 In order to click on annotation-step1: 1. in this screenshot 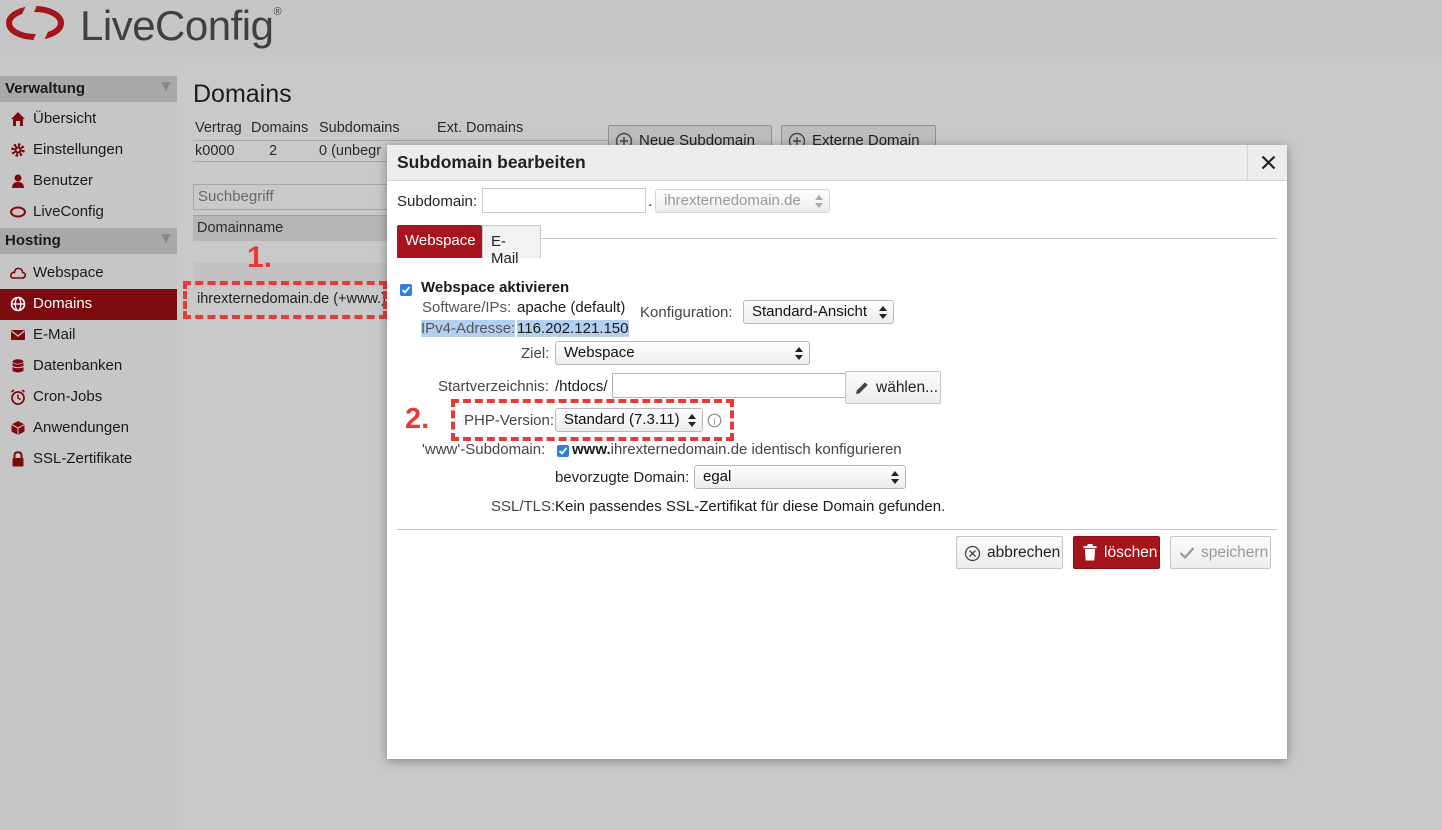, I will do `click(260, 257)`.